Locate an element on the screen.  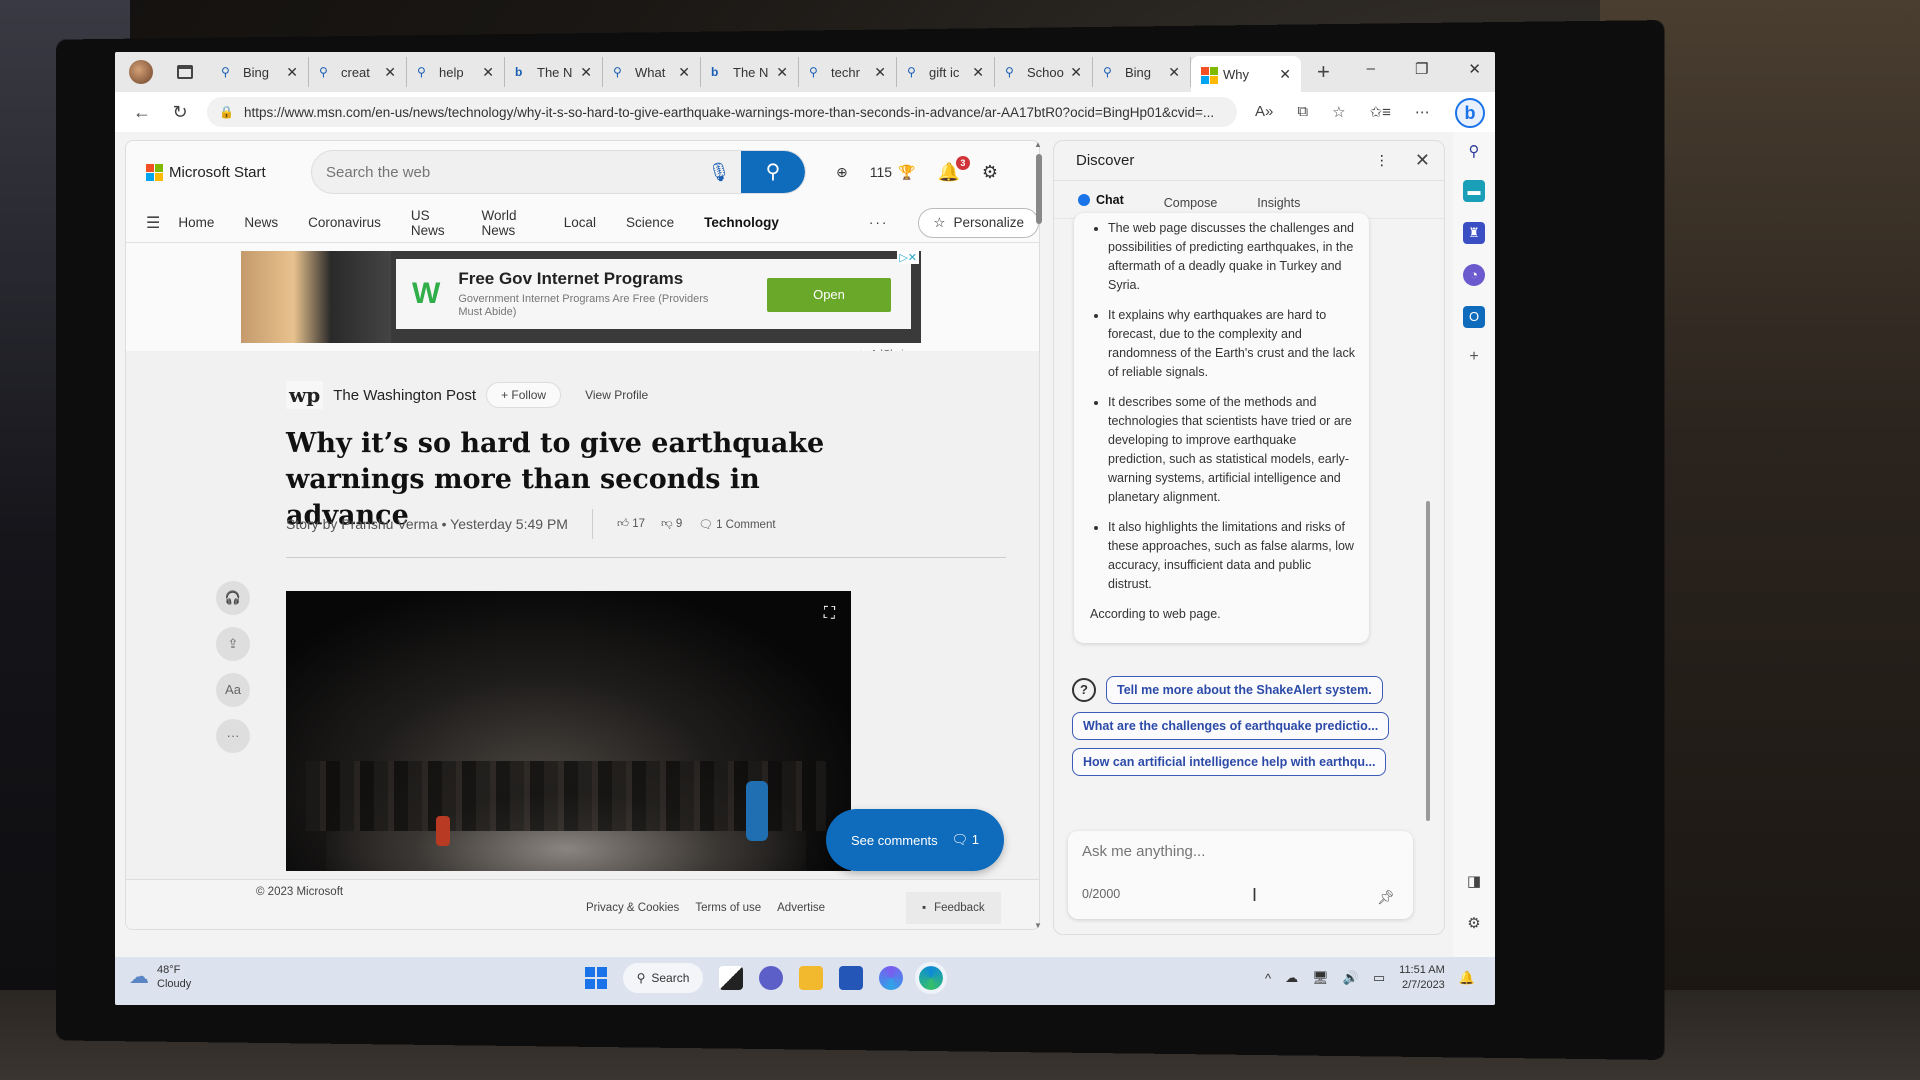
browser-tab: ⚲ creat ✕ is located at coordinates (358, 72).